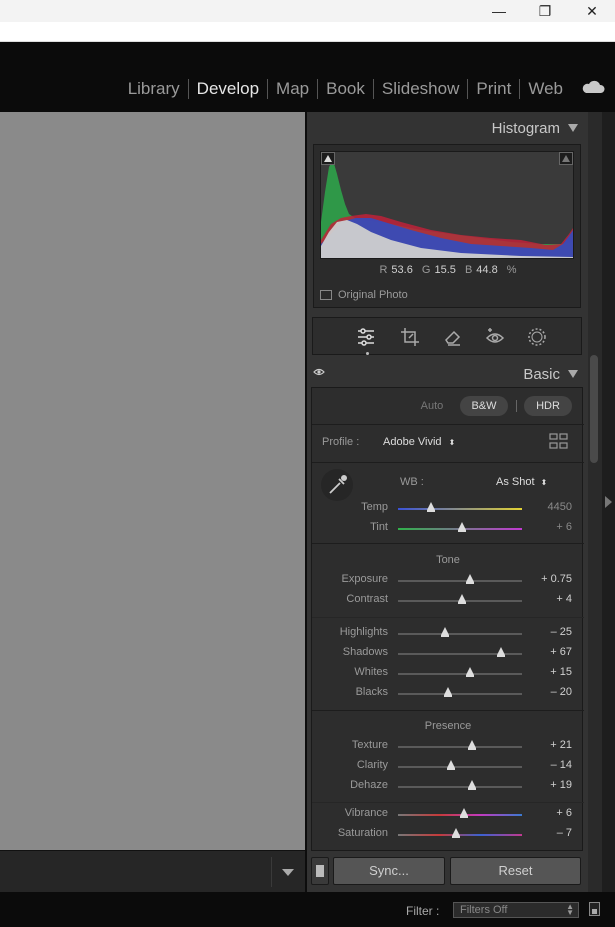 Image resolution: width=615 pixels, height=927 pixels. What do you see at coordinates (545, 89) in the screenshot?
I see `module-web: Web` at bounding box center [545, 89].